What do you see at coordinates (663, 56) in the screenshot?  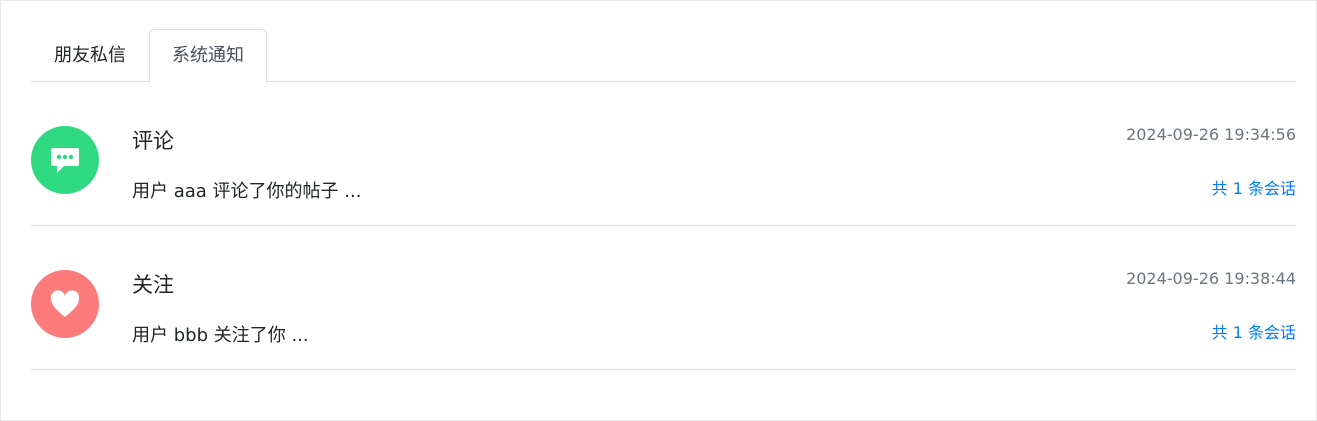 I see `message-tabs: 朋友私信 系统通知` at bounding box center [663, 56].